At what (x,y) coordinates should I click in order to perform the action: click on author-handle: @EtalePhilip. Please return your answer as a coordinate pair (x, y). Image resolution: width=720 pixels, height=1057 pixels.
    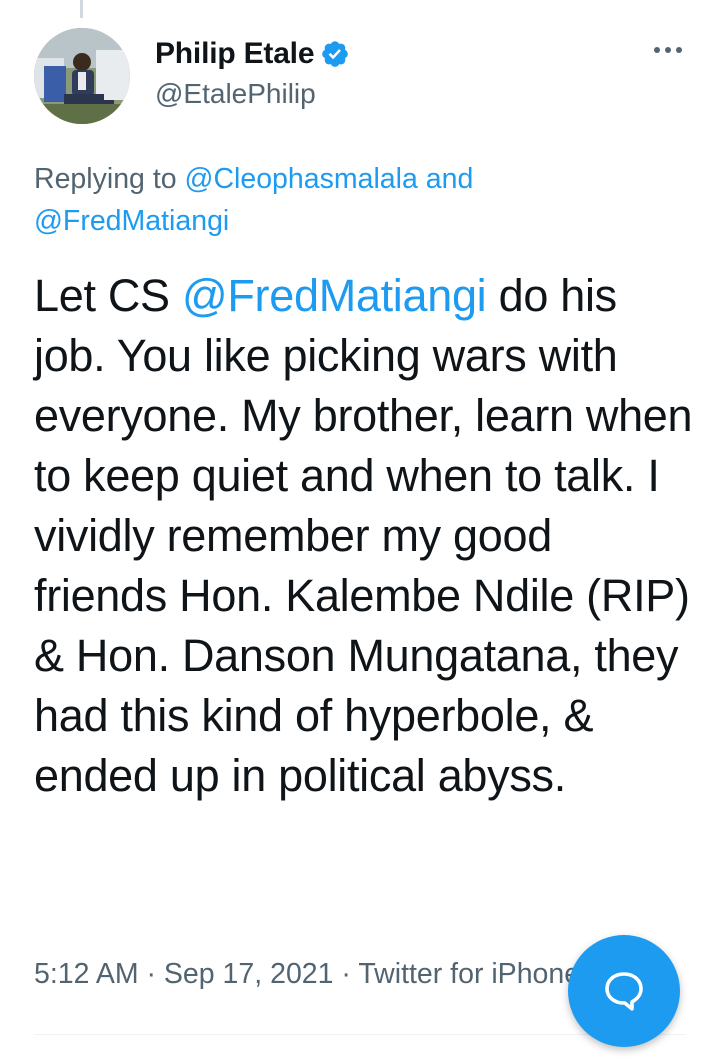
    Looking at the image, I should click on (235, 94).